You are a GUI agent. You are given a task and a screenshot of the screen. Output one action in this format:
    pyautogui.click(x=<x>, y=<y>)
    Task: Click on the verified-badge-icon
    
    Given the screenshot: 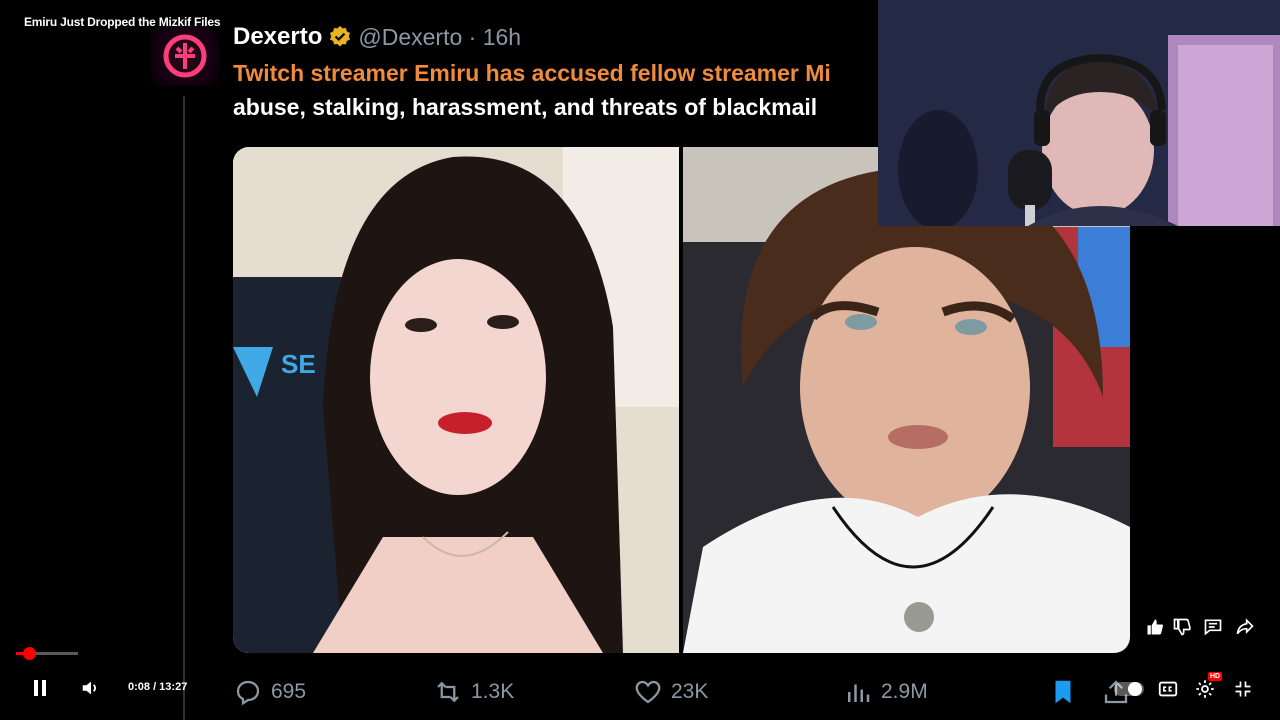 What is the action you would take?
    pyautogui.click(x=340, y=37)
    